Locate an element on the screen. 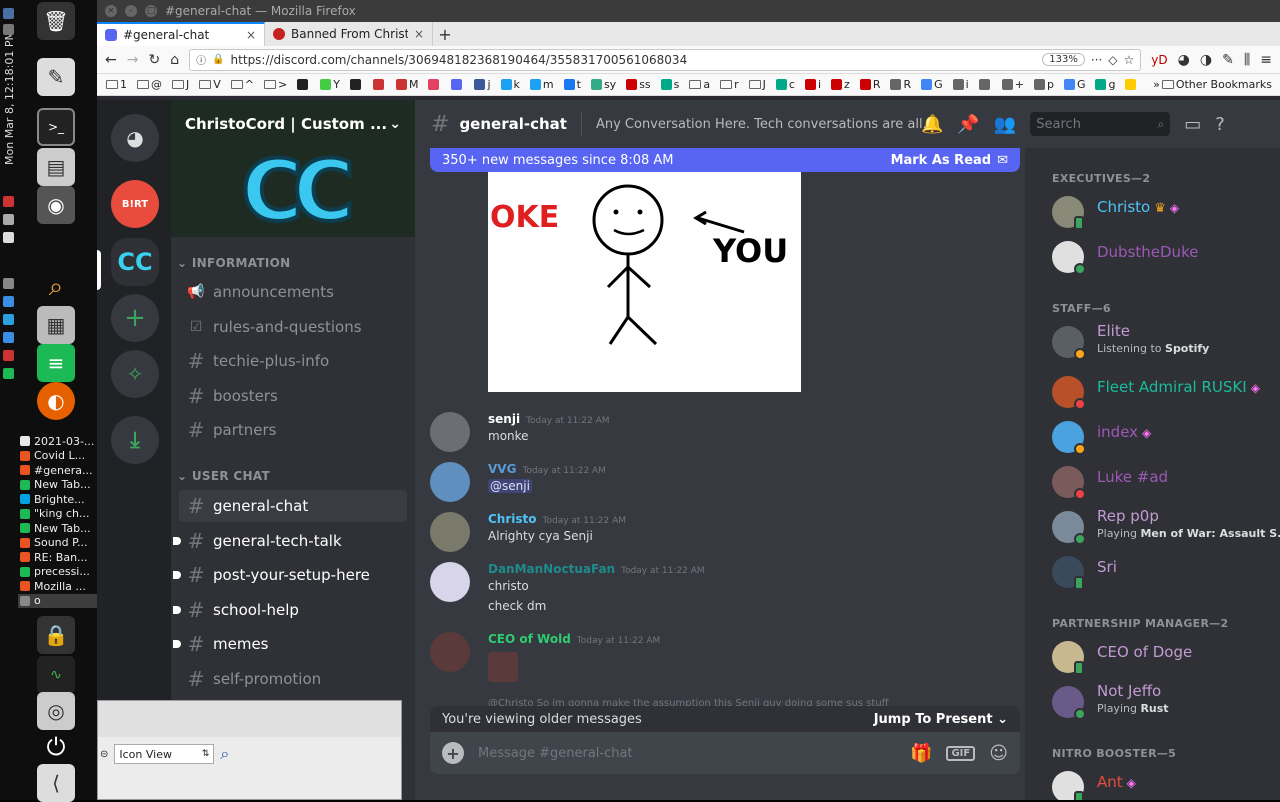 The image size is (1280, 802). tray-bluetooth-icon is located at coordinates (8, 283).